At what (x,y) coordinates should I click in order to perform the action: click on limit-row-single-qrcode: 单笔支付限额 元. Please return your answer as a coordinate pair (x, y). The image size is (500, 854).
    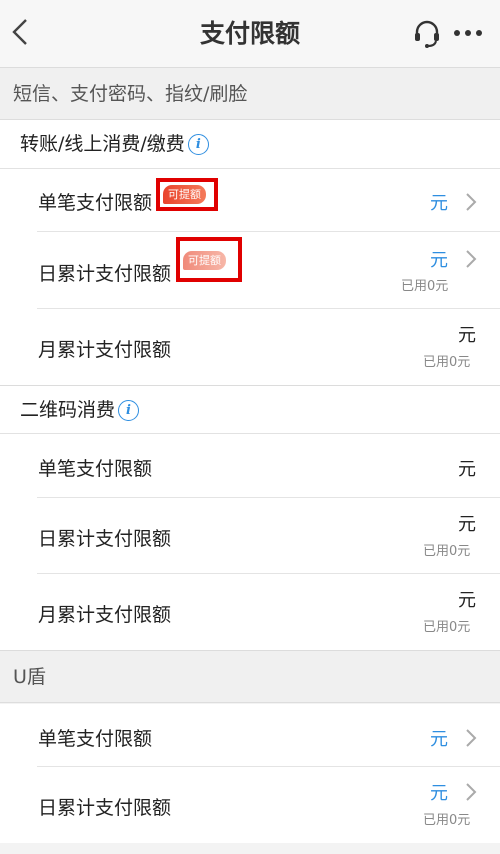
    Looking at the image, I should click on (250, 466).